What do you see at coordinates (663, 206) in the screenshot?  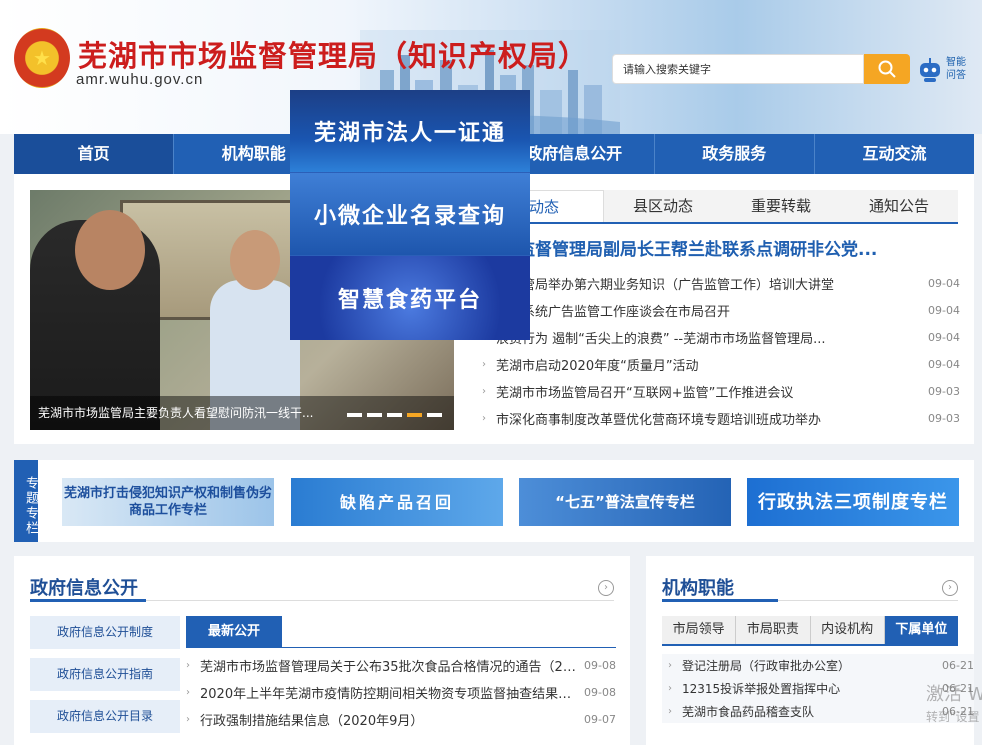 I see `tab-county-news: 县区动态` at bounding box center [663, 206].